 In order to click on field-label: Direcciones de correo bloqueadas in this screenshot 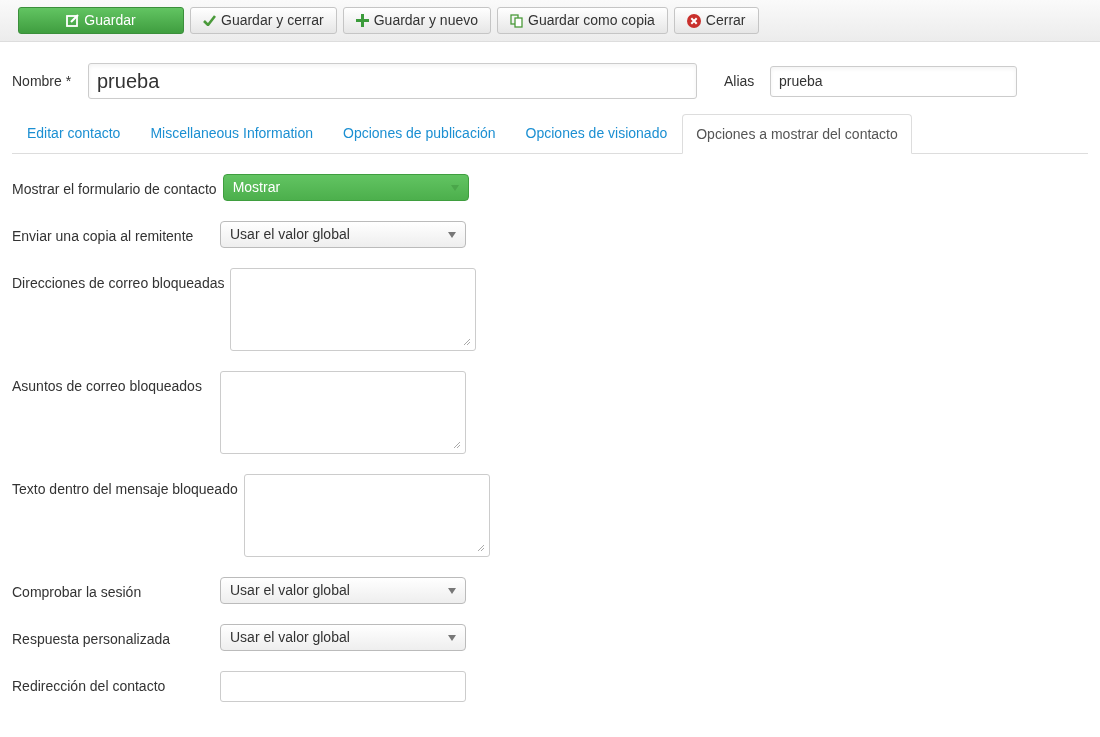, I will do `click(118, 283)`.